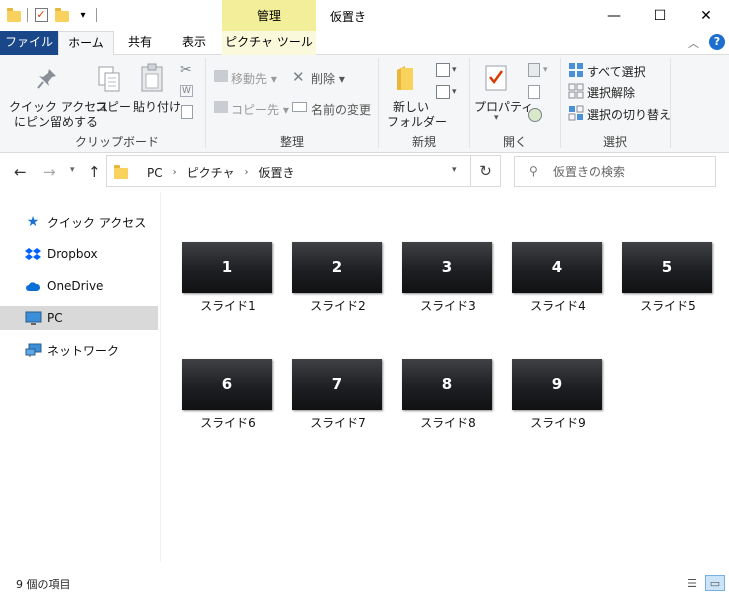 The height and width of the screenshot is (595, 729). I want to click on search-box: ⚲, so click(615, 171).